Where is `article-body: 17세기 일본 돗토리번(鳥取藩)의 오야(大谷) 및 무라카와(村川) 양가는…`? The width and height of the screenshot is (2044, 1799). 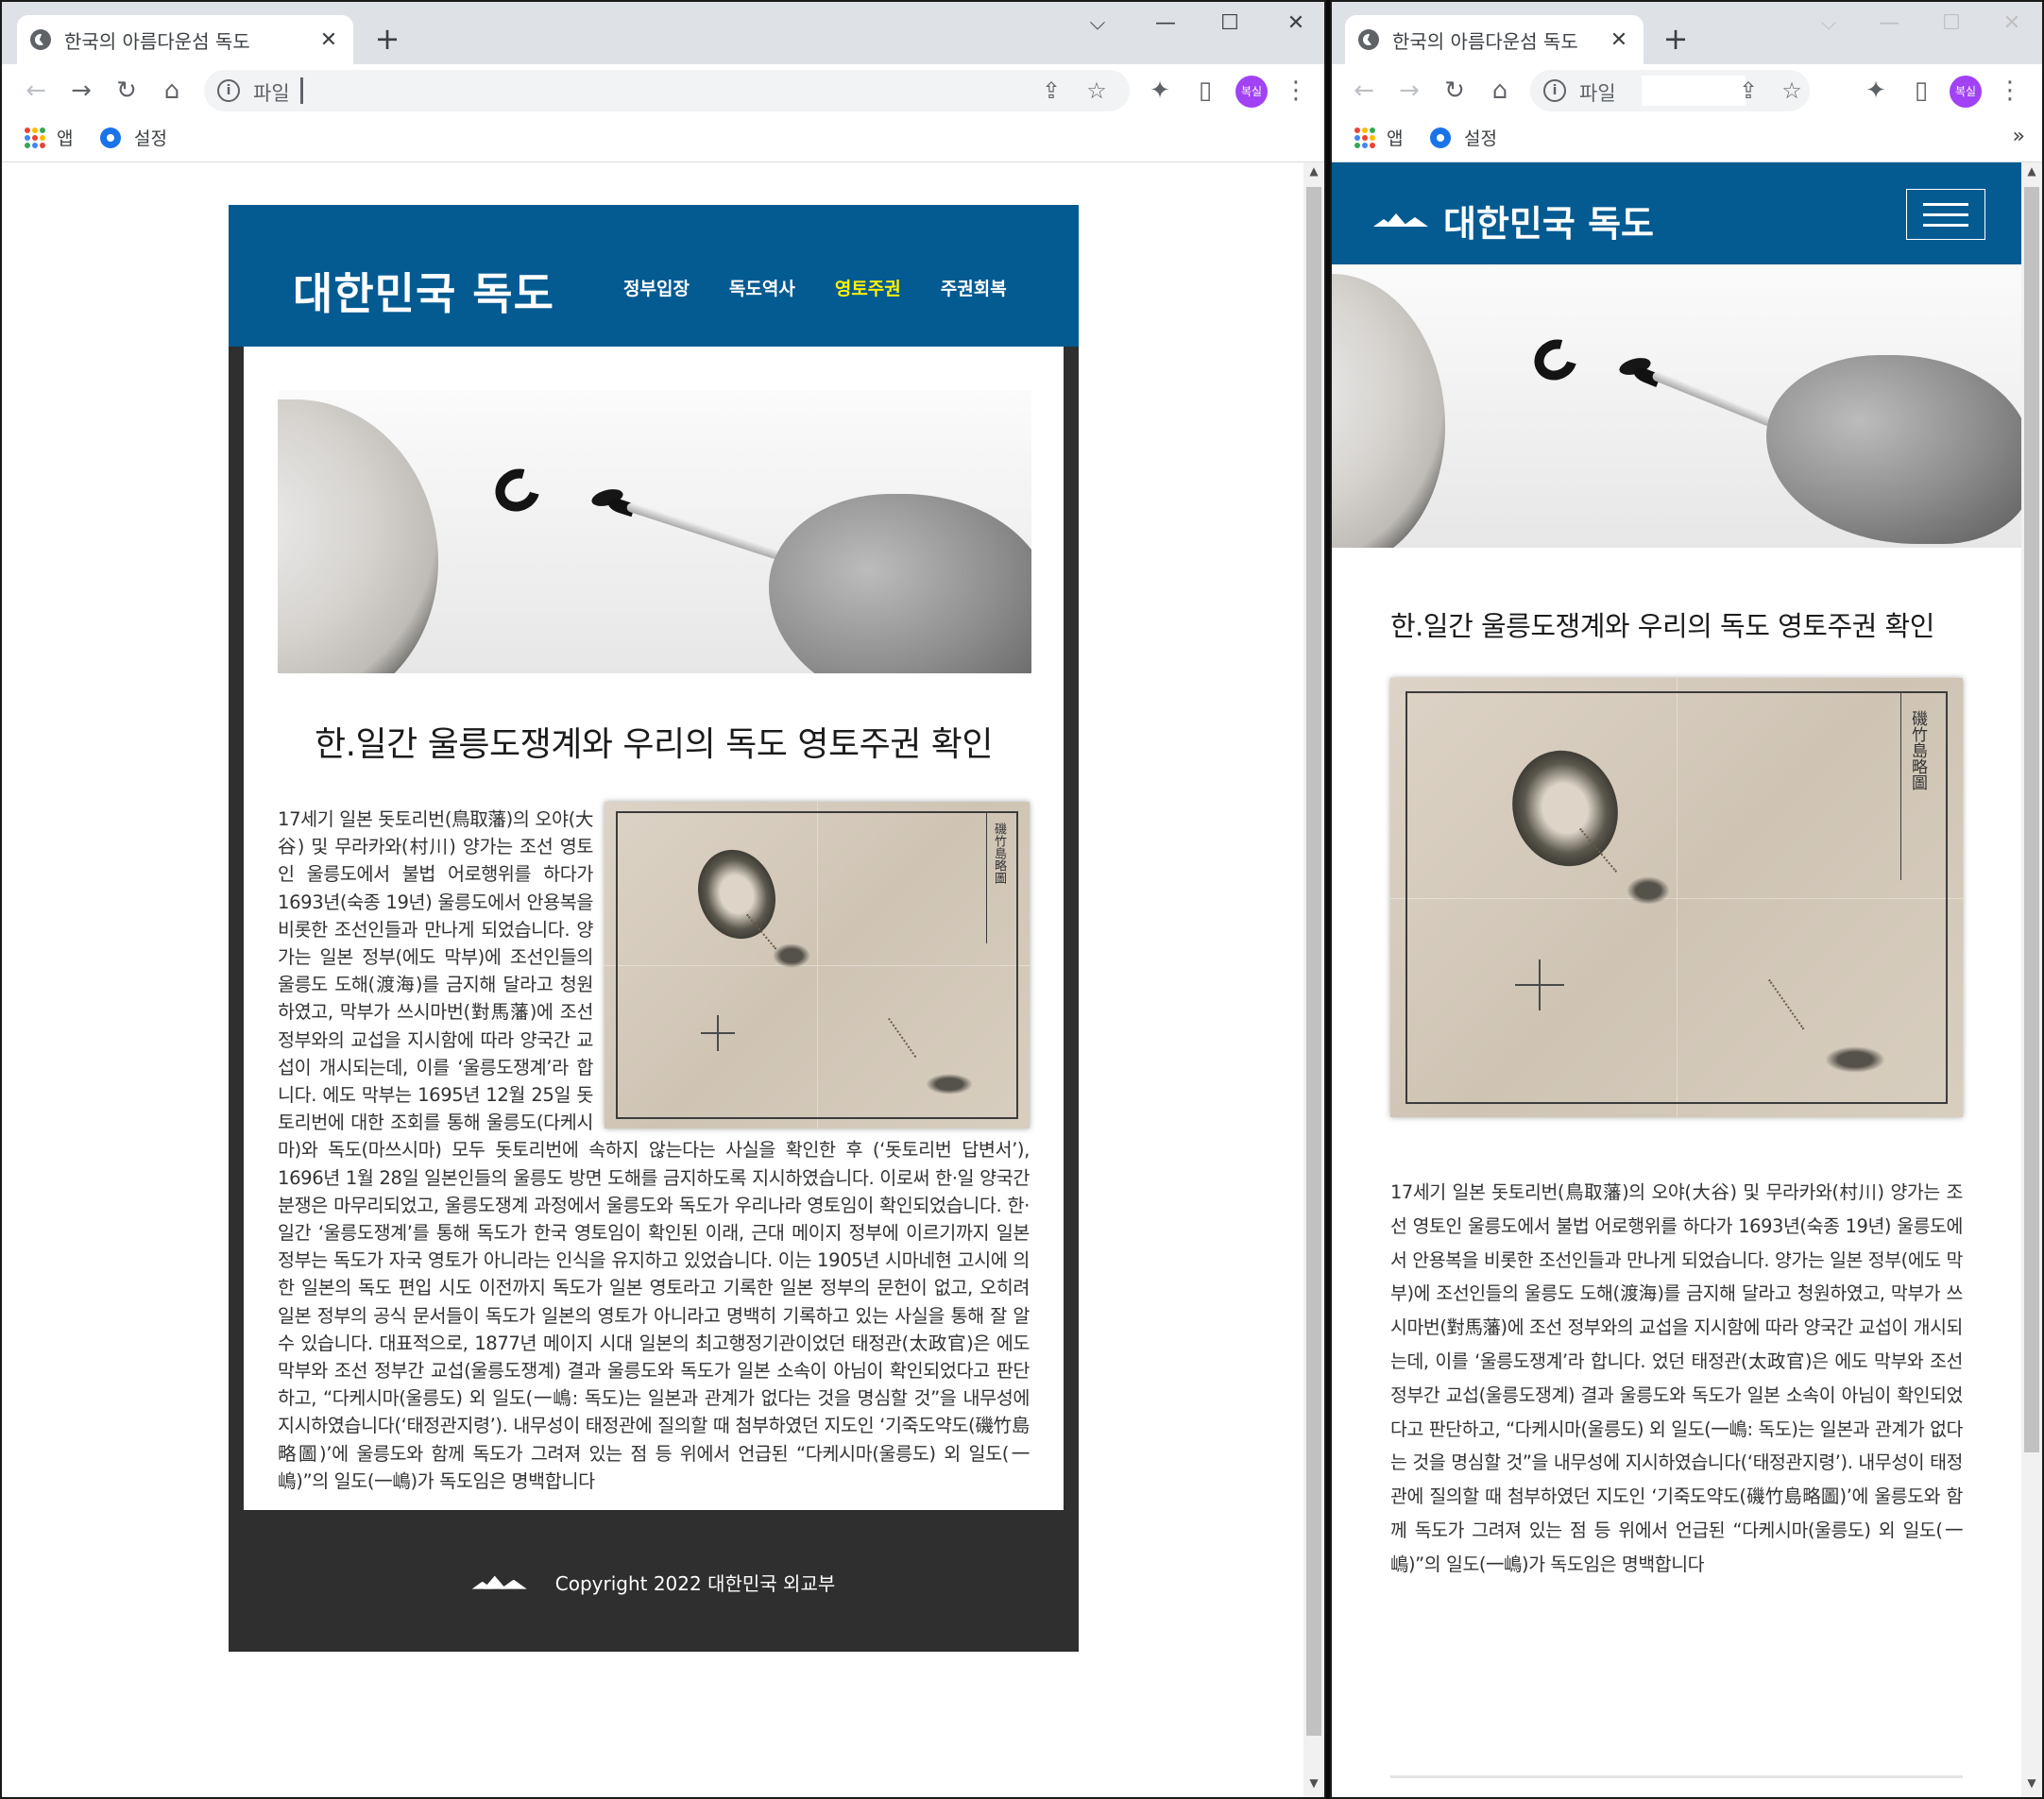
article-body: 17세기 일본 돗토리번(鳥取藩)의 오야(大谷) 및 무라카와(村川) 양가는… is located at coordinates (1676, 1378).